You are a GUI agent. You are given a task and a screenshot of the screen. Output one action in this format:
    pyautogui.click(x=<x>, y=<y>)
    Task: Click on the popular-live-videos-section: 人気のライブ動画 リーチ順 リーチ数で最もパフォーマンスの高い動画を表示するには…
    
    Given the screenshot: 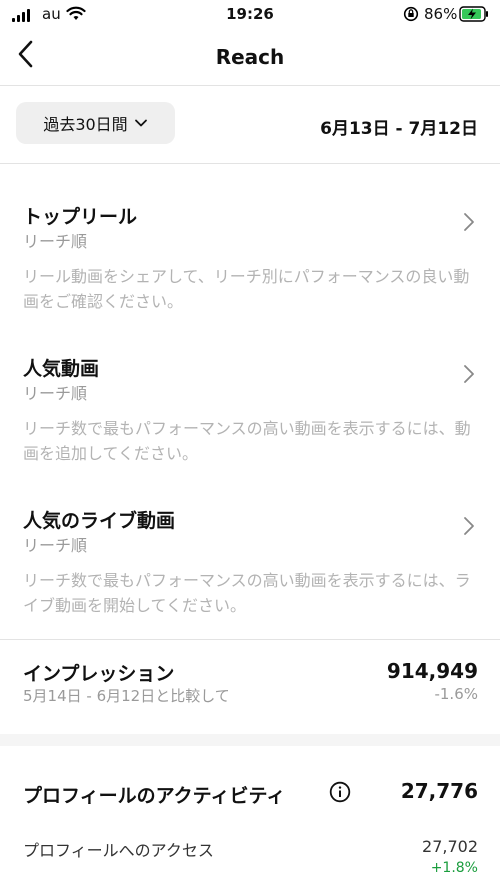 What is the action you would take?
    pyautogui.click(x=250, y=565)
    